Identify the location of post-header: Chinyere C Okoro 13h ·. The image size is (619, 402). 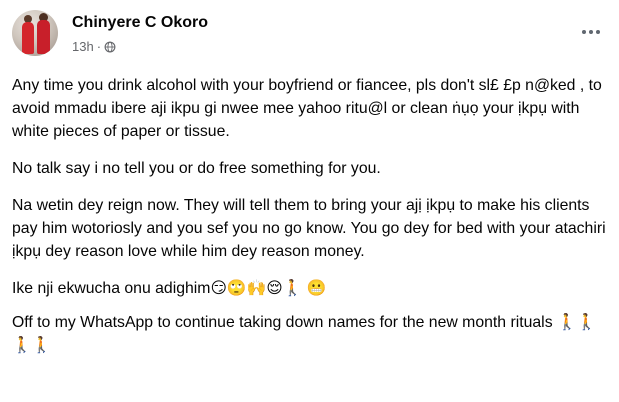
(310, 33).